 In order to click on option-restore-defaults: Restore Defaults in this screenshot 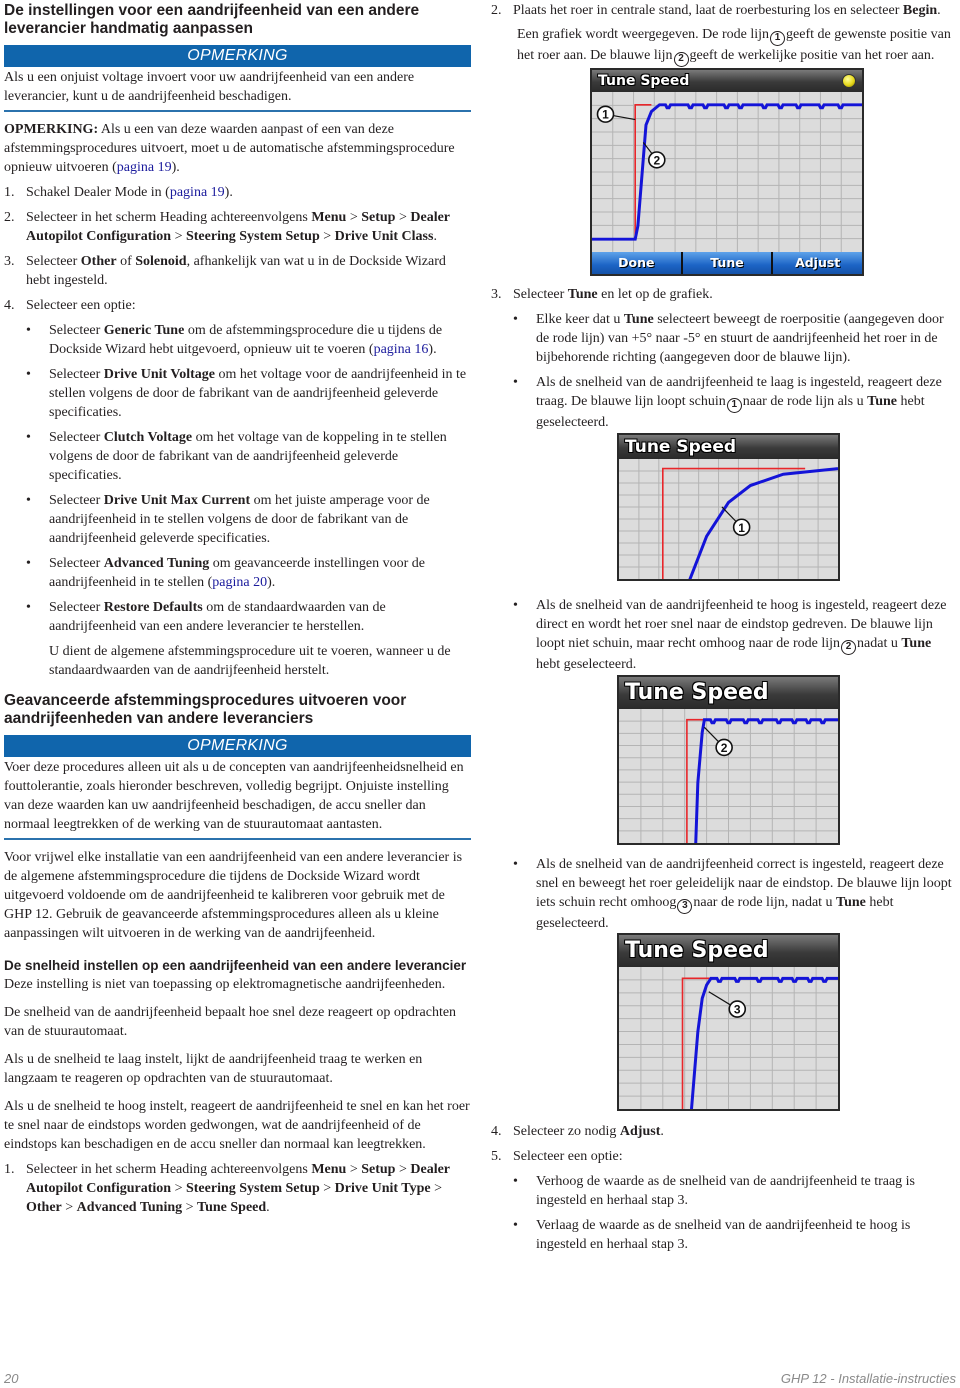, I will do `click(153, 607)`.